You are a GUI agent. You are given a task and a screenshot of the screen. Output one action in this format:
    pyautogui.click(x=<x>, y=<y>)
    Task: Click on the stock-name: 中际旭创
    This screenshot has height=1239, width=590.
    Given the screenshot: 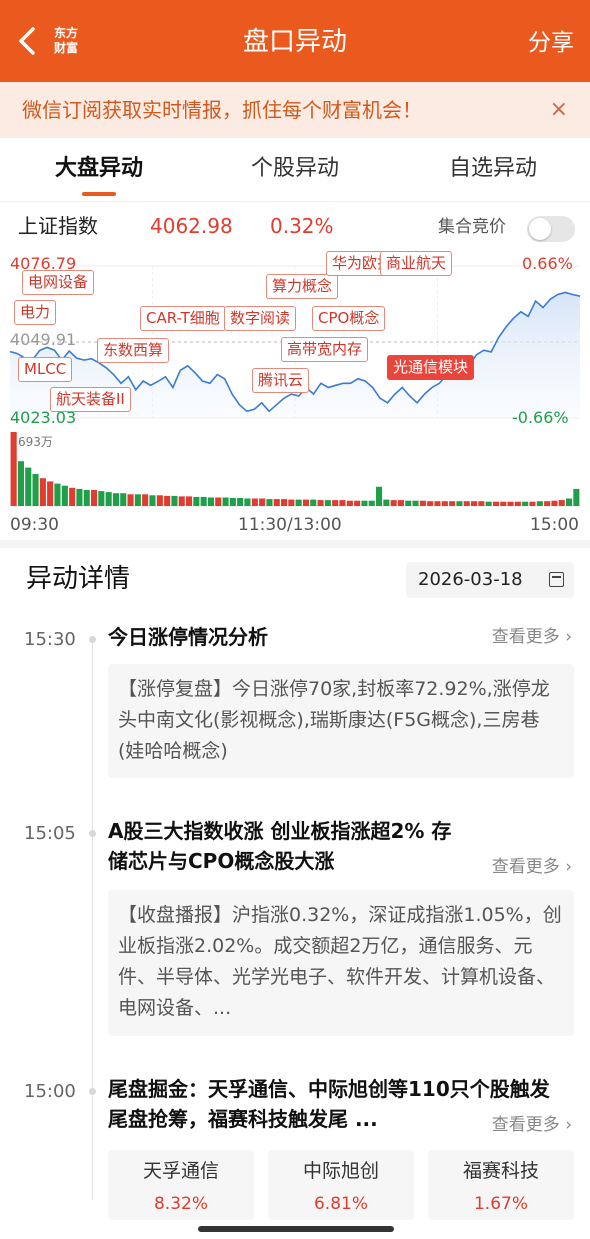 What is the action you would take?
    pyautogui.click(x=340, y=1171)
    